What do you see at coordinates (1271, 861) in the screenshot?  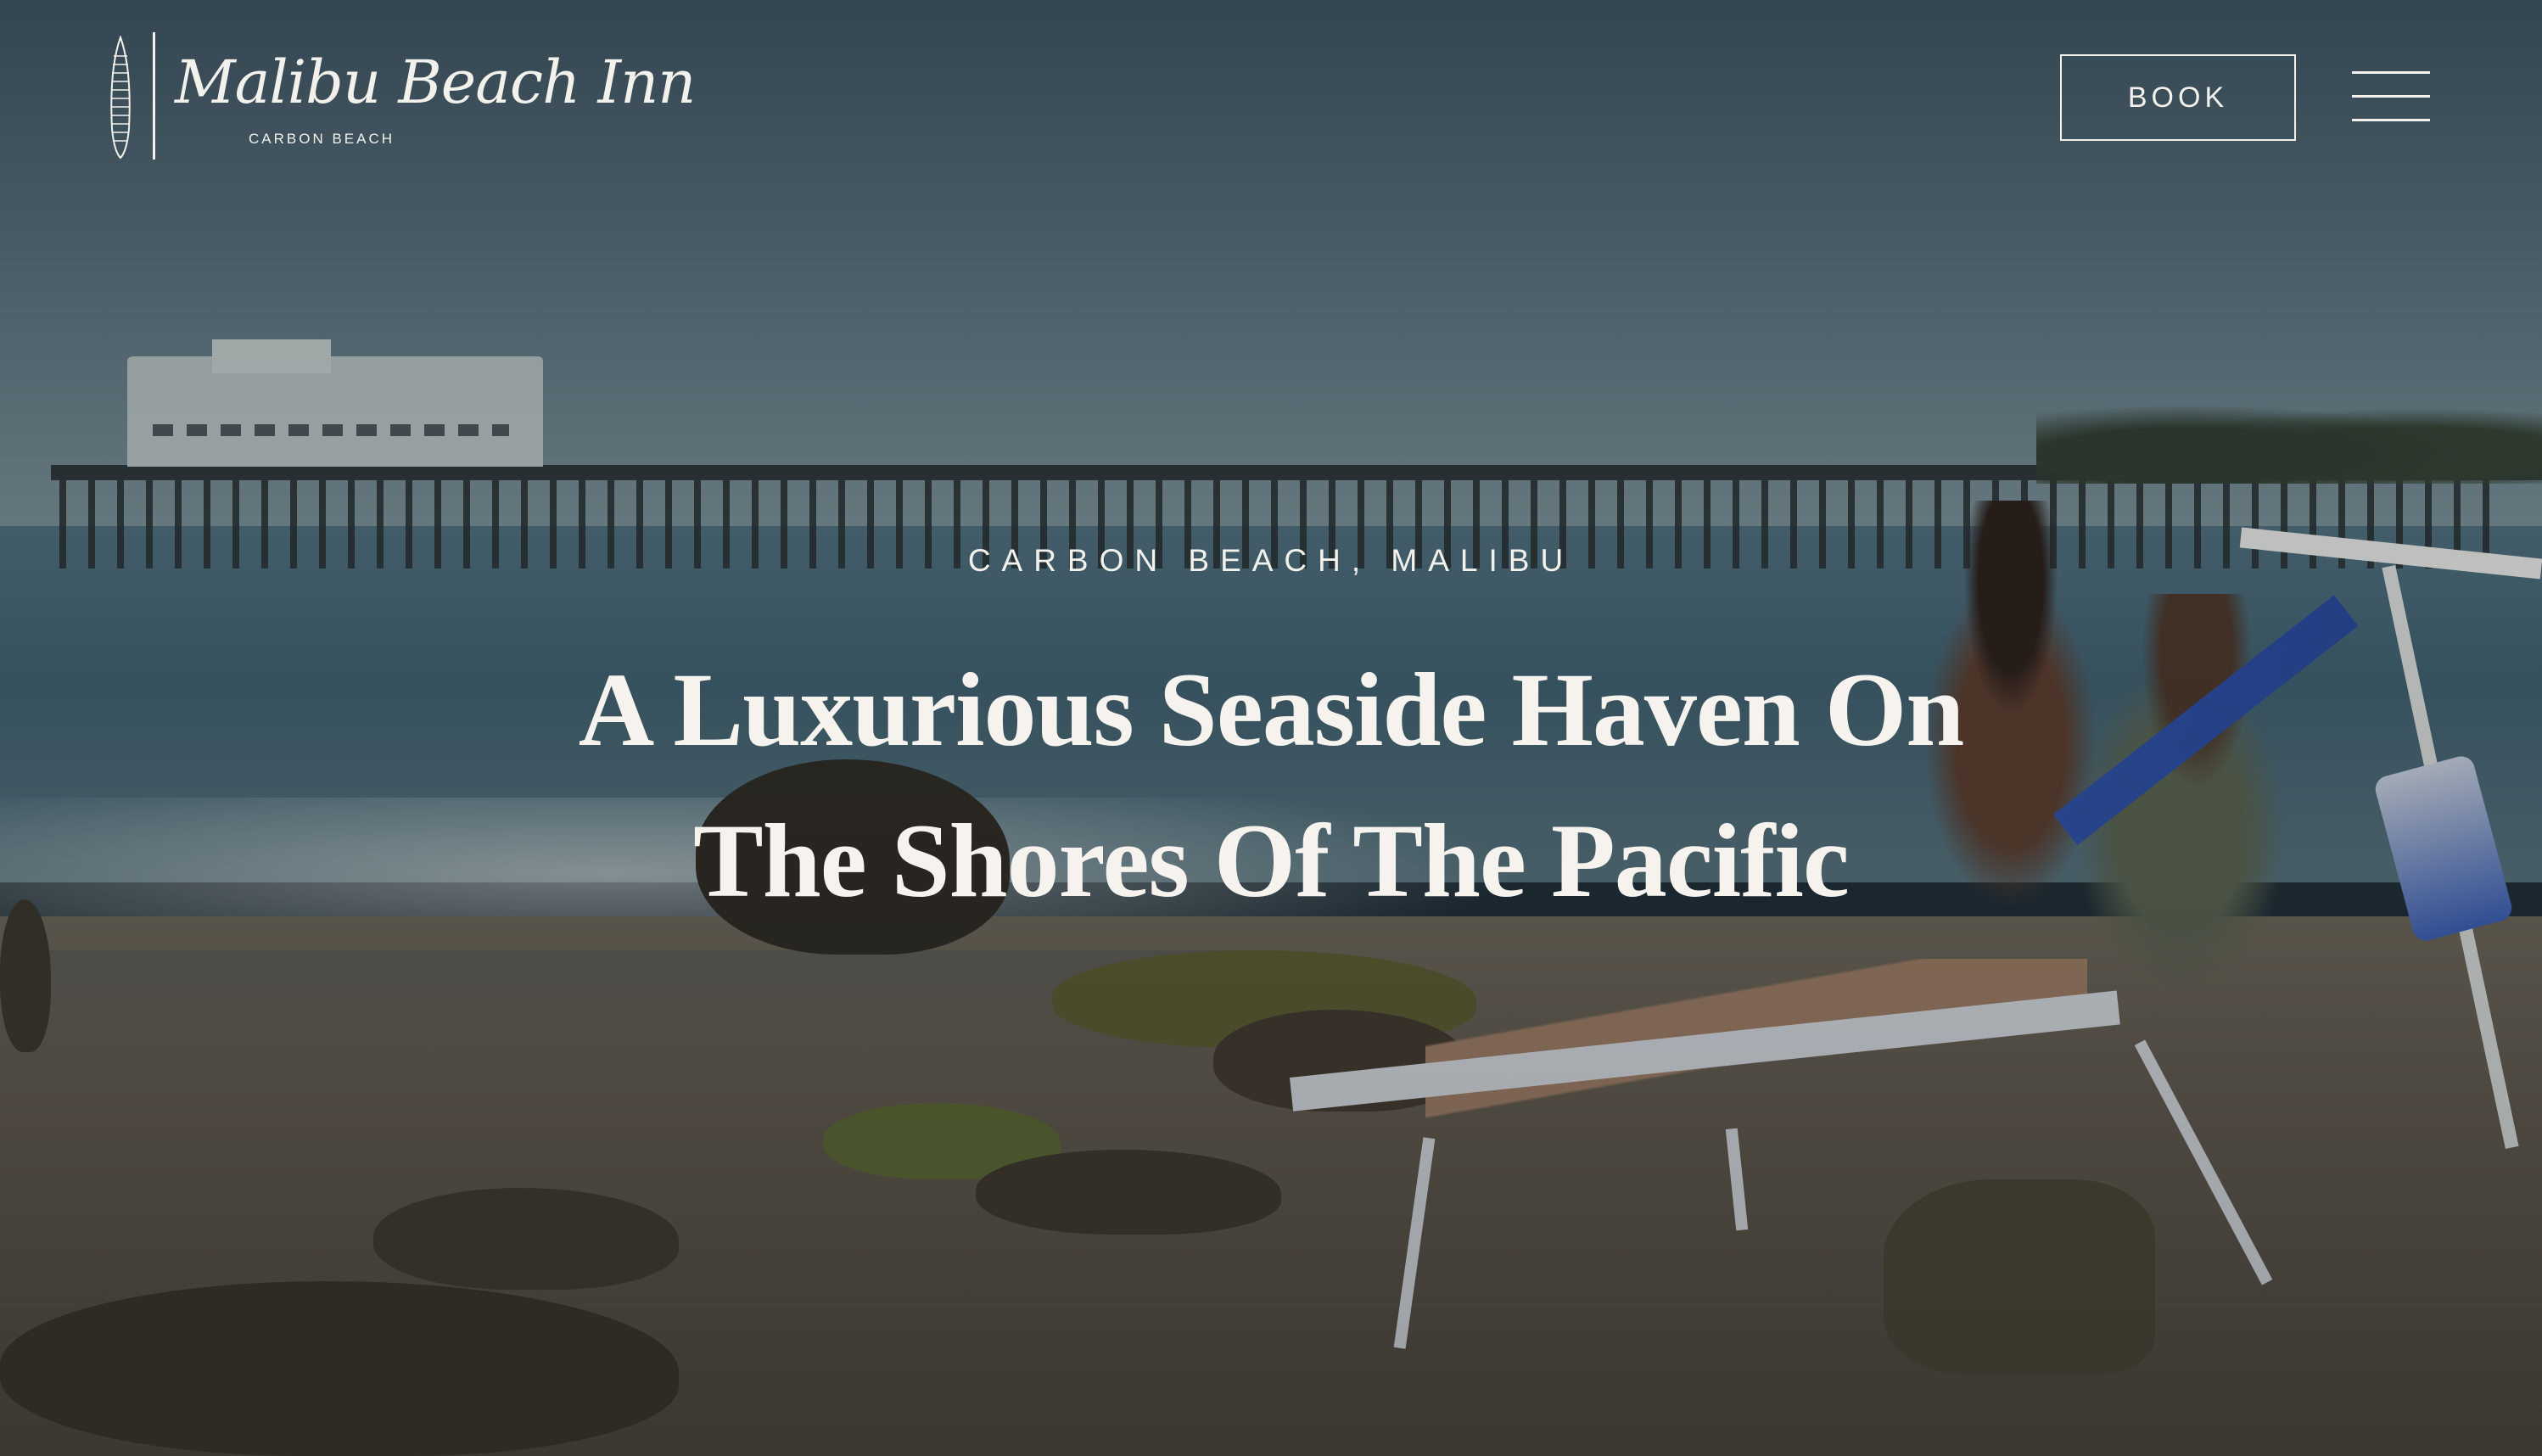 I see `hero-headline-line-2: The Shores Of The Pacific` at bounding box center [1271, 861].